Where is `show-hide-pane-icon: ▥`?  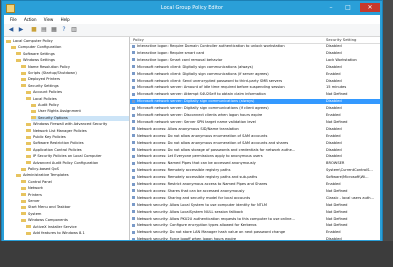
show-hide-pane-icon: ▥ is located at coordinates (74, 30).